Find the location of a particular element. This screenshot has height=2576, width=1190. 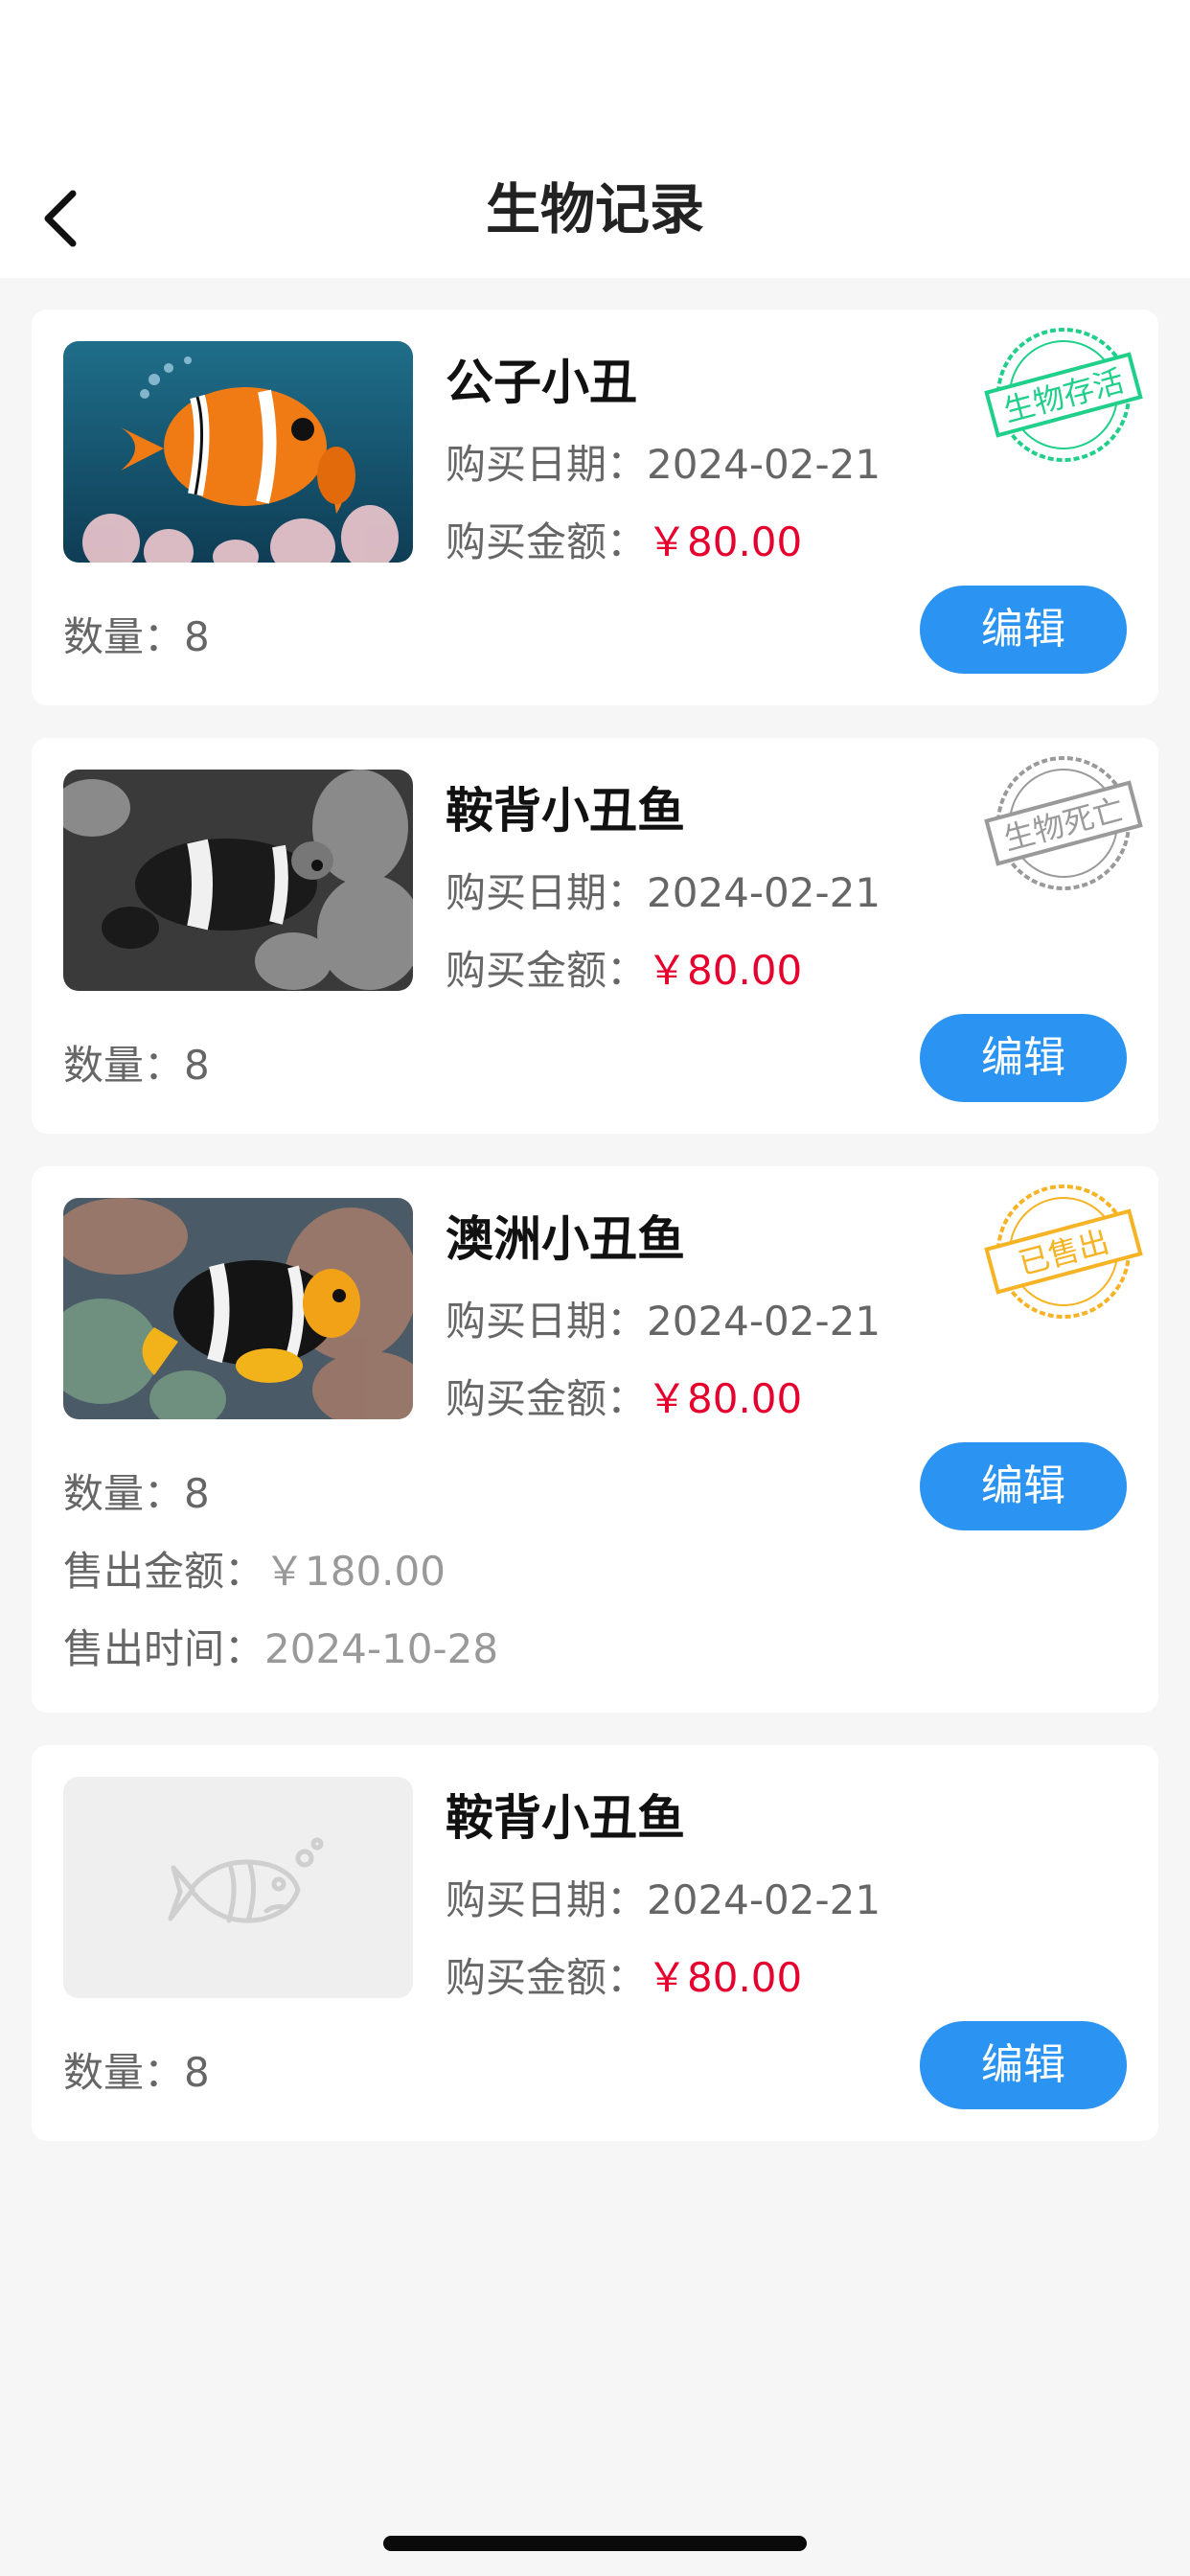

sold-amount-line: 售出金额：￥180.00 is located at coordinates (255, 1568).